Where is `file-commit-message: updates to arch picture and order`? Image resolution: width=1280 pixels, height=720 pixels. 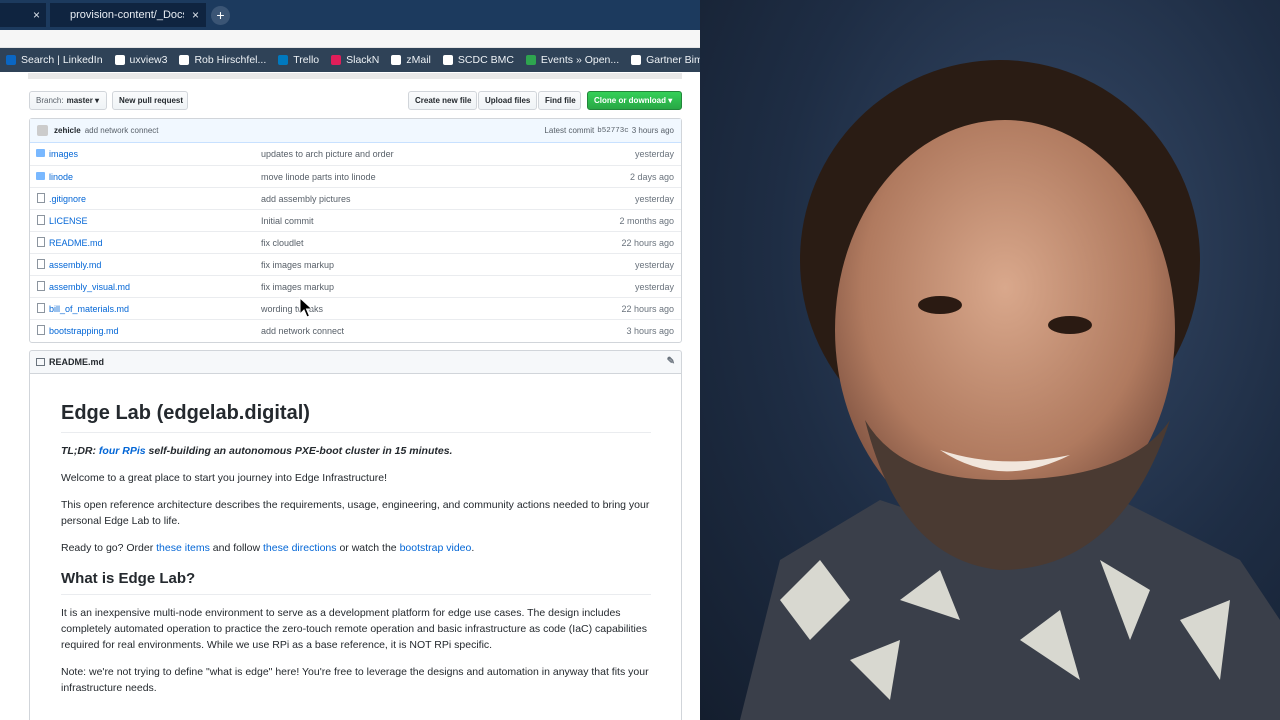 file-commit-message: updates to arch picture and order is located at coordinates (327, 154).